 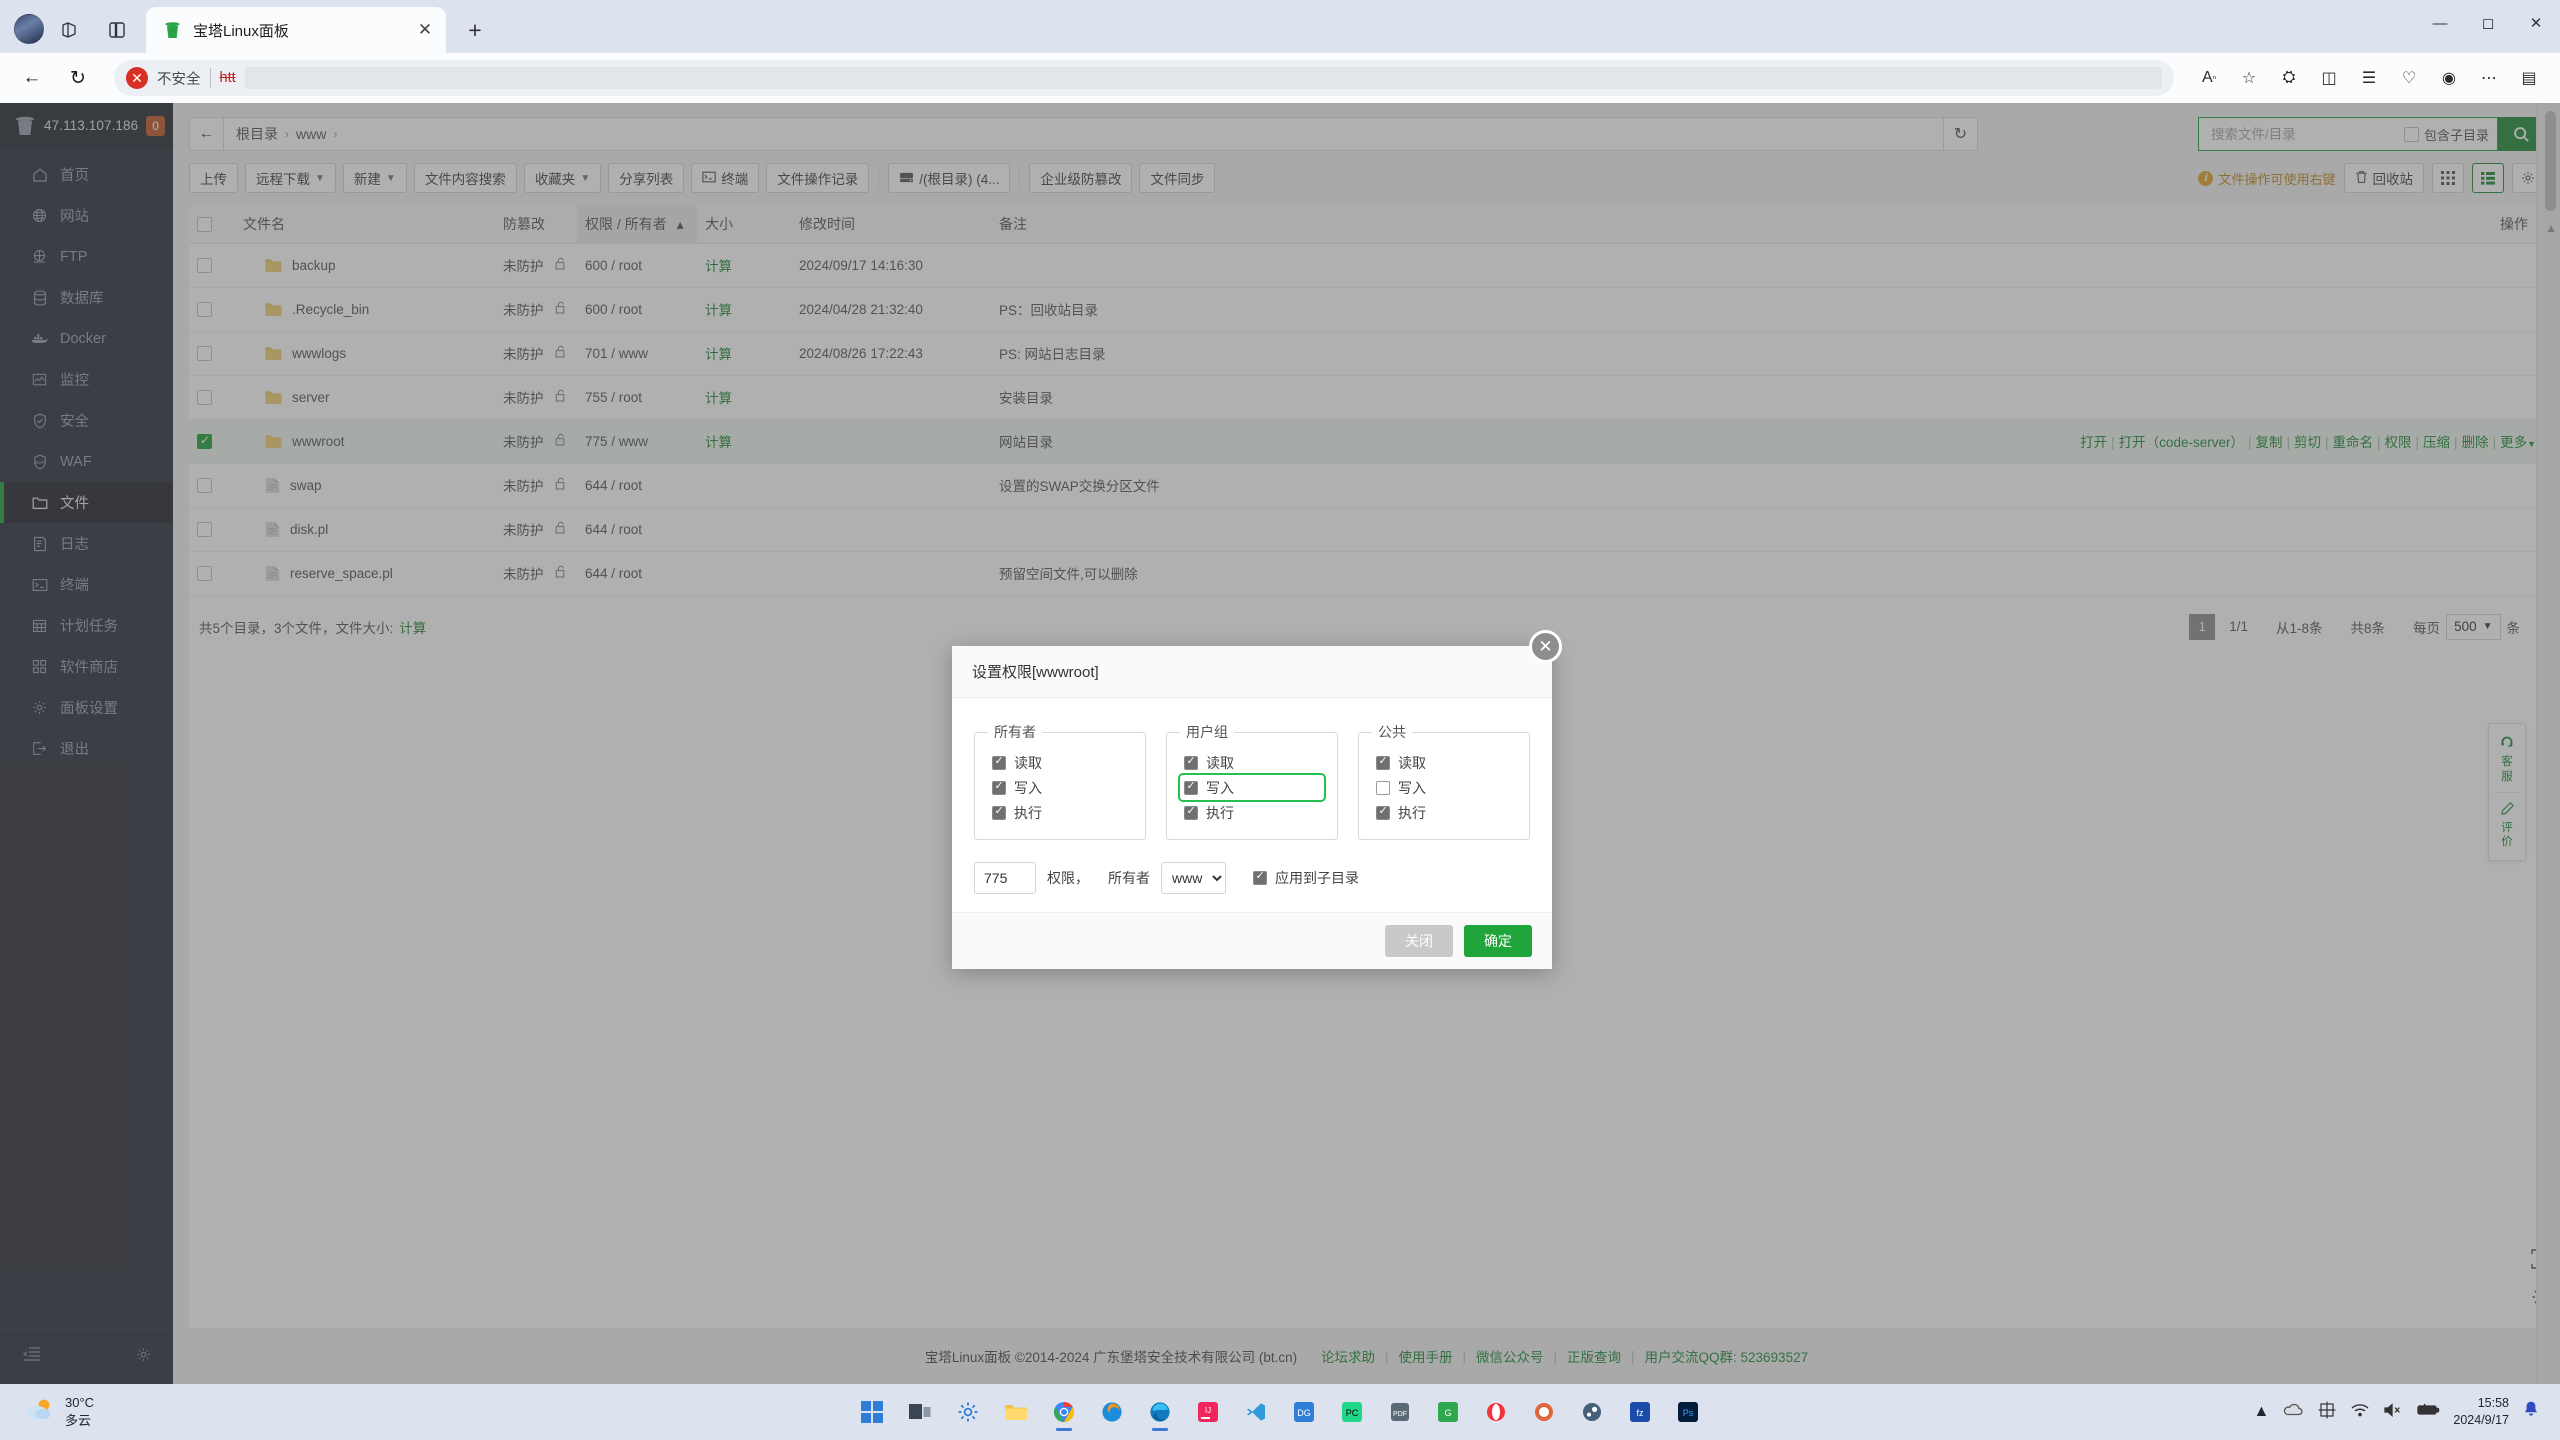 What do you see at coordinates (1112, 1412) in the screenshot?
I see `firefox-icon` at bounding box center [1112, 1412].